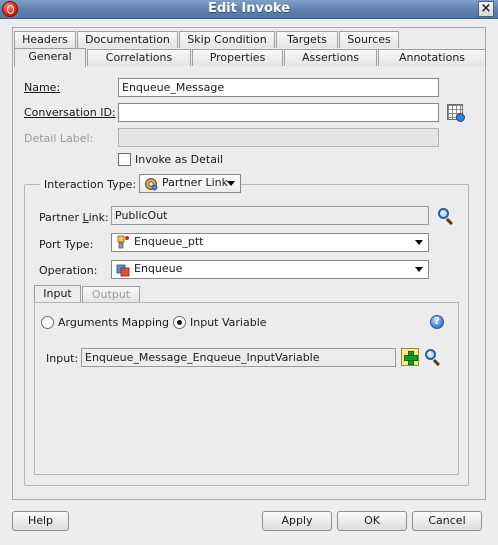 The width and height of the screenshot is (498, 545). Describe the element at coordinates (237, 57) in the screenshot. I see `tab-properties: Properties` at that location.